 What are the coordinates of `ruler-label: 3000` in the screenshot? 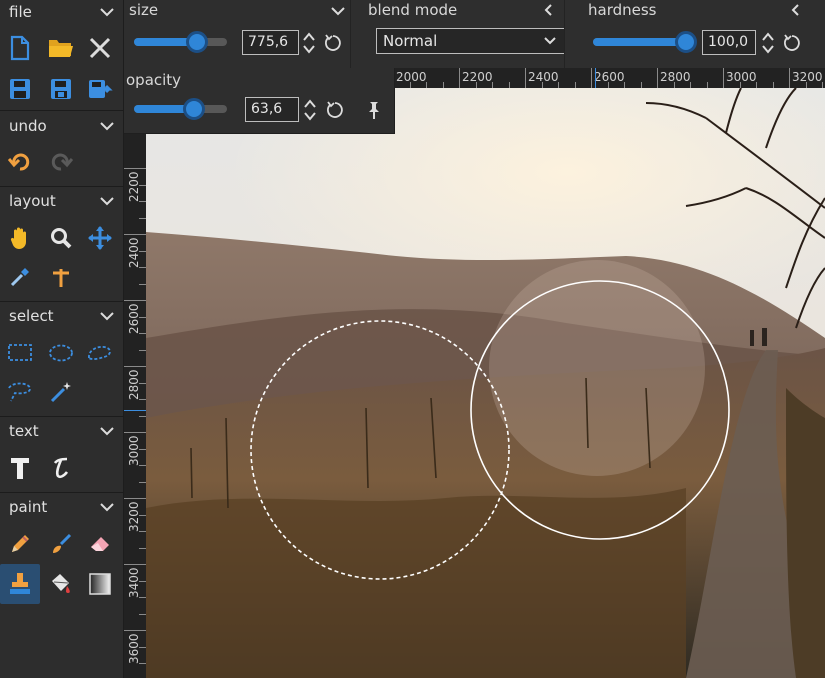 It's located at (134, 450).